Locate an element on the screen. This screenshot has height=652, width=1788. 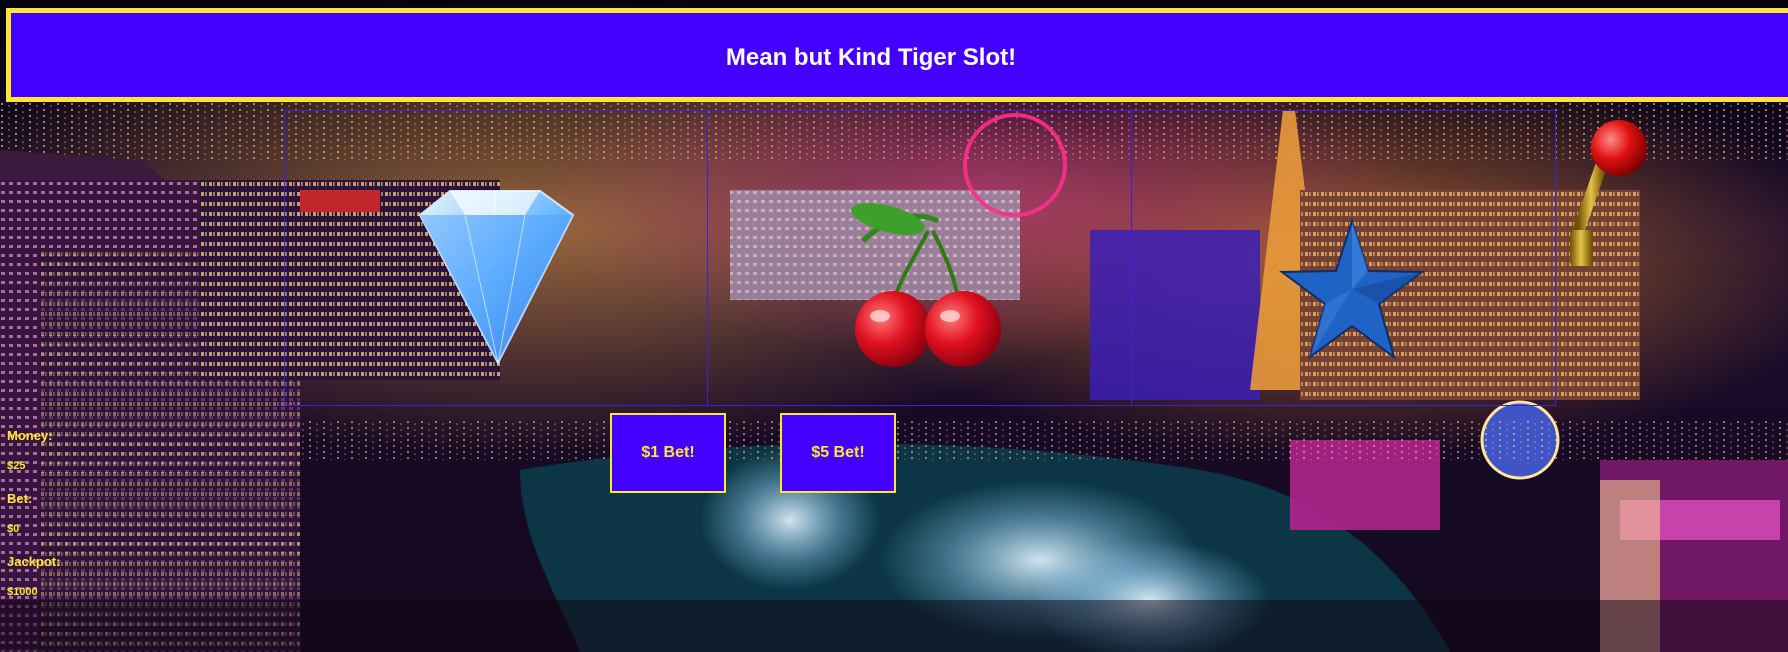
diamond-icon is located at coordinates (496, 278).